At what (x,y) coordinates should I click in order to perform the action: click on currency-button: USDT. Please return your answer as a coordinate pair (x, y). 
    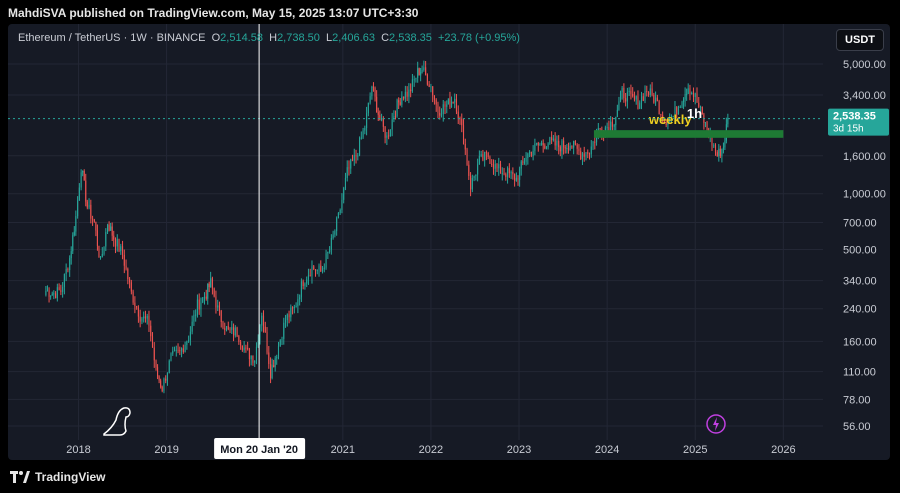
    Looking at the image, I should click on (860, 40).